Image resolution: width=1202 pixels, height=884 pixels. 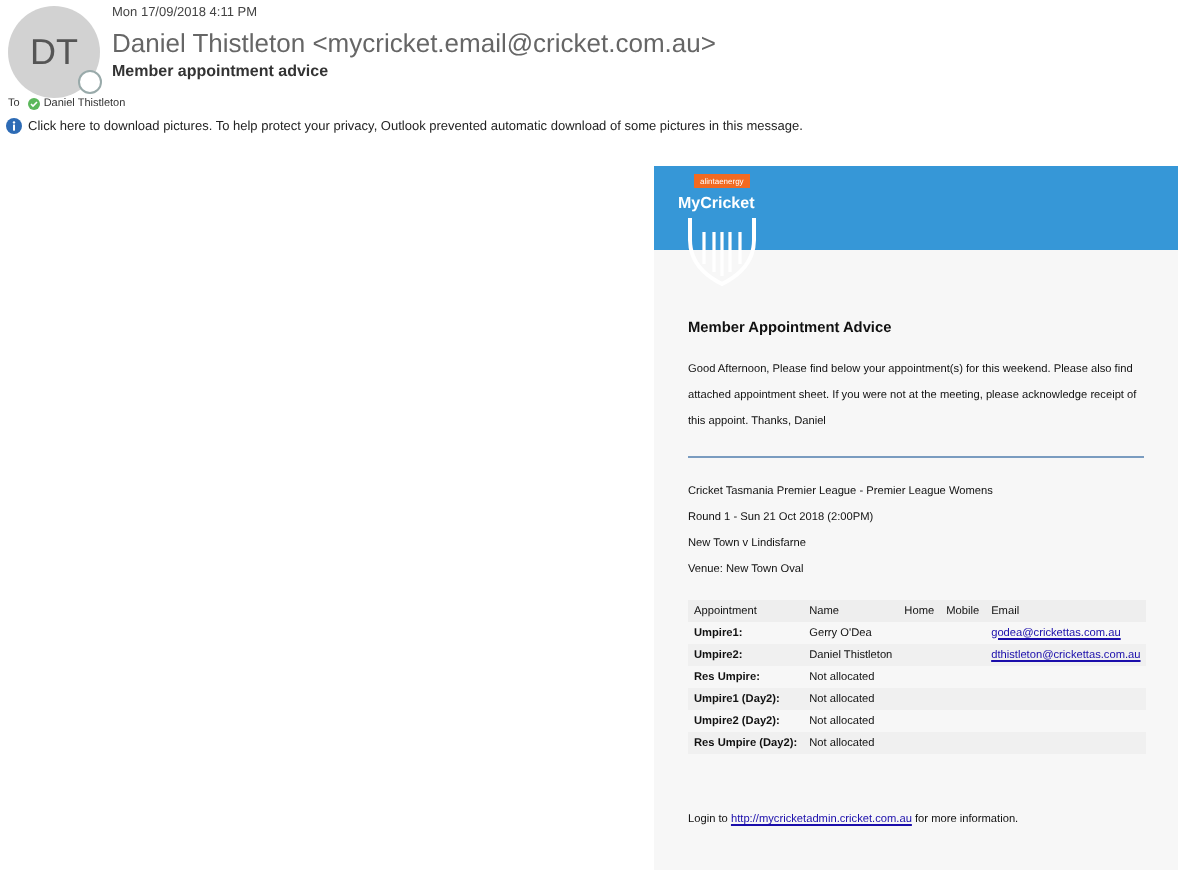 What do you see at coordinates (722, 252) in the screenshot?
I see `shield-drawing` at bounding box center [722, 252].